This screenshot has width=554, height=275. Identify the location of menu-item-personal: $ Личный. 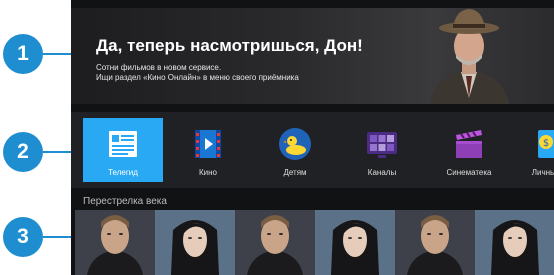
(535, 150).